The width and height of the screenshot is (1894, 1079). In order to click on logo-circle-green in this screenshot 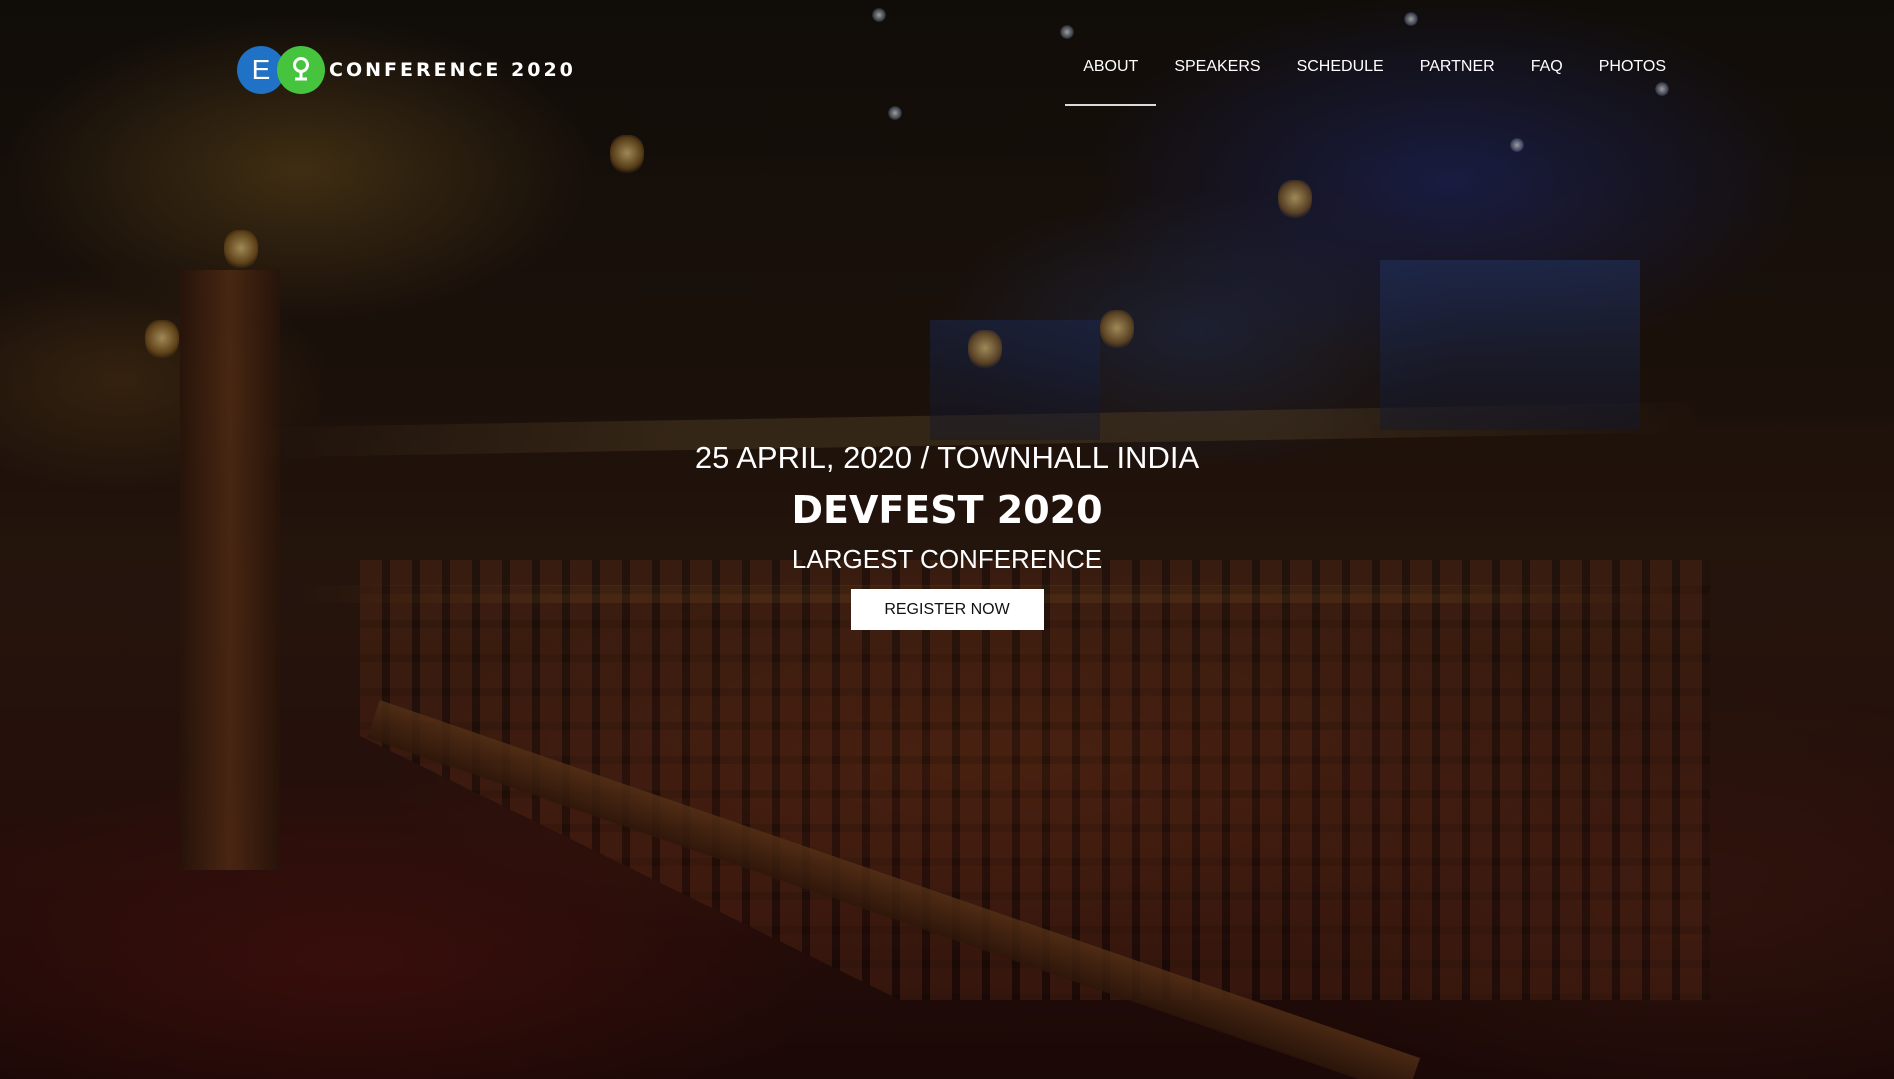, I will do `click(301, 70)`.